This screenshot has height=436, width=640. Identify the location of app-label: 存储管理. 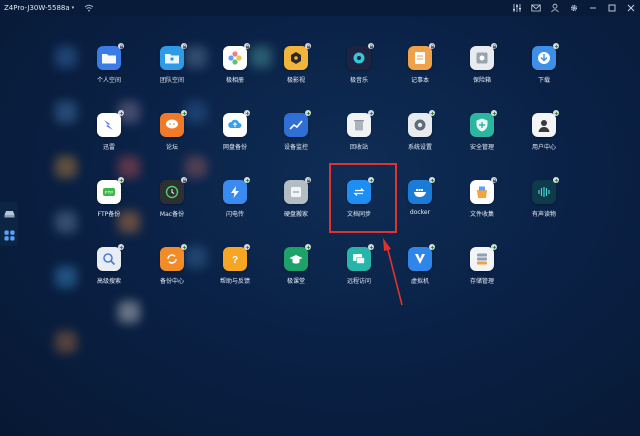
(481, 281).